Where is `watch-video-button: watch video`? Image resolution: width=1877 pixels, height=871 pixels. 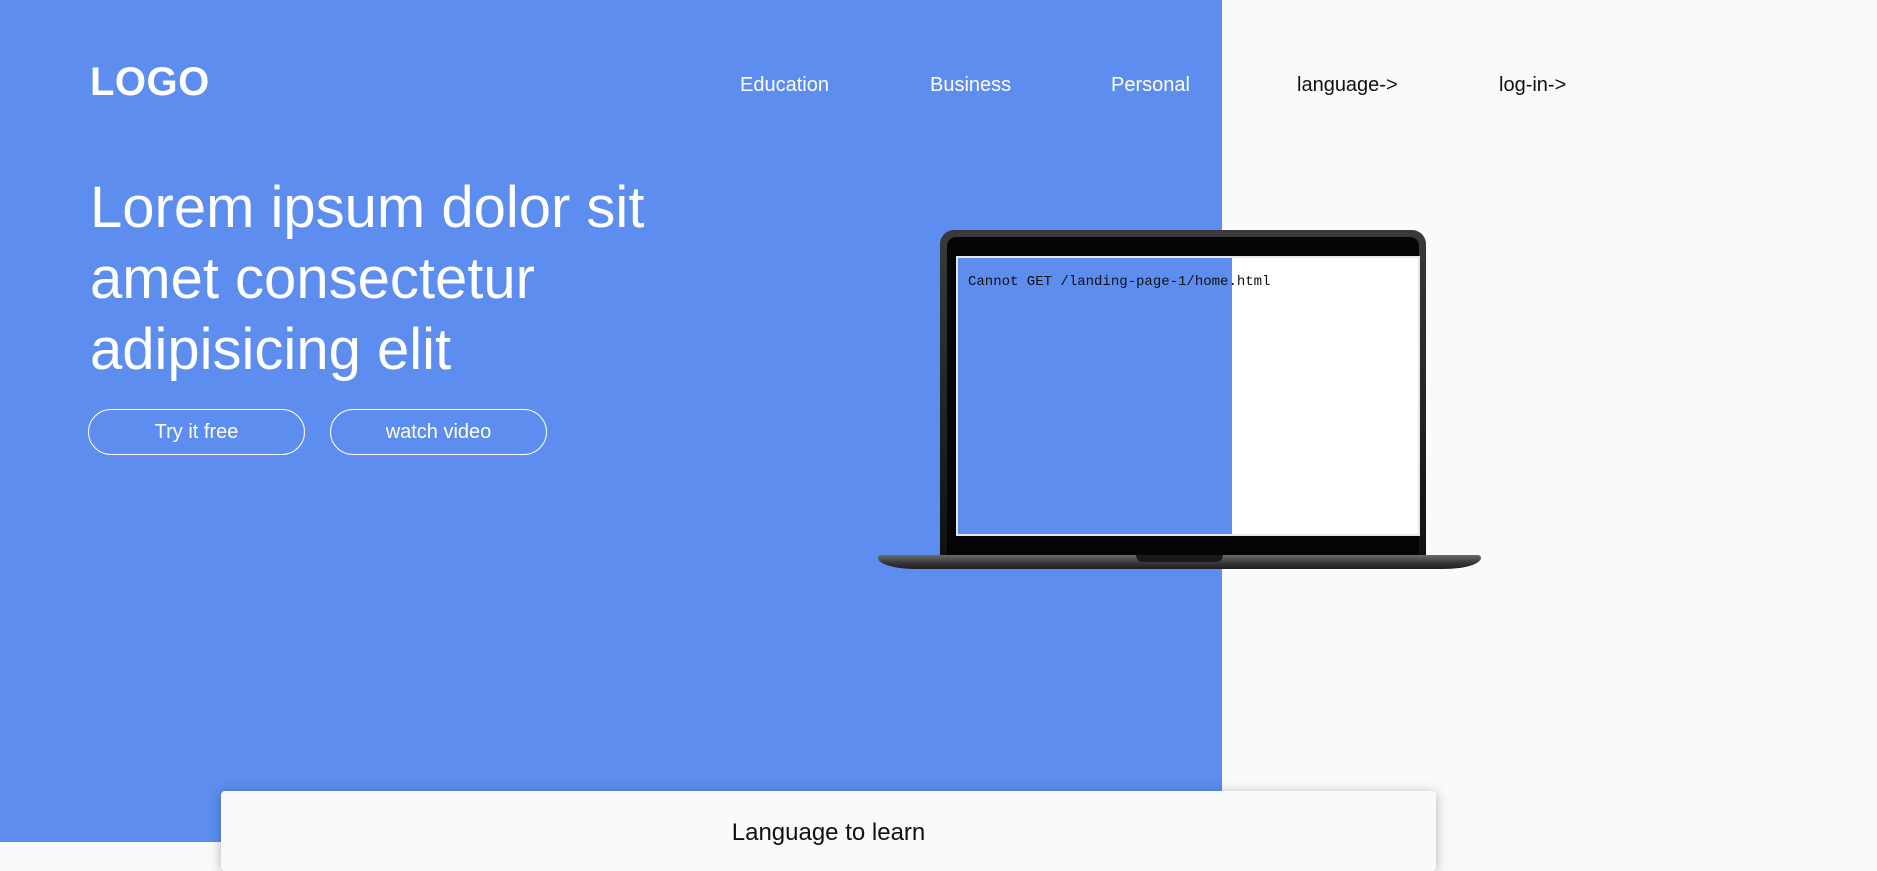
watch-video-button: watch video is located at coordinates (438, 432).